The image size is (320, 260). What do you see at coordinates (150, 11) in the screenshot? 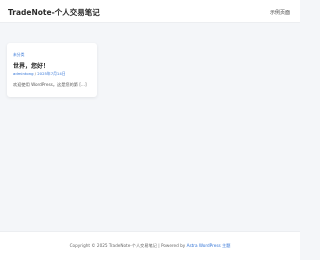
I see `site-header: TradeNote-个人交易笔记 示例页面` at bounding box center [150, 11].